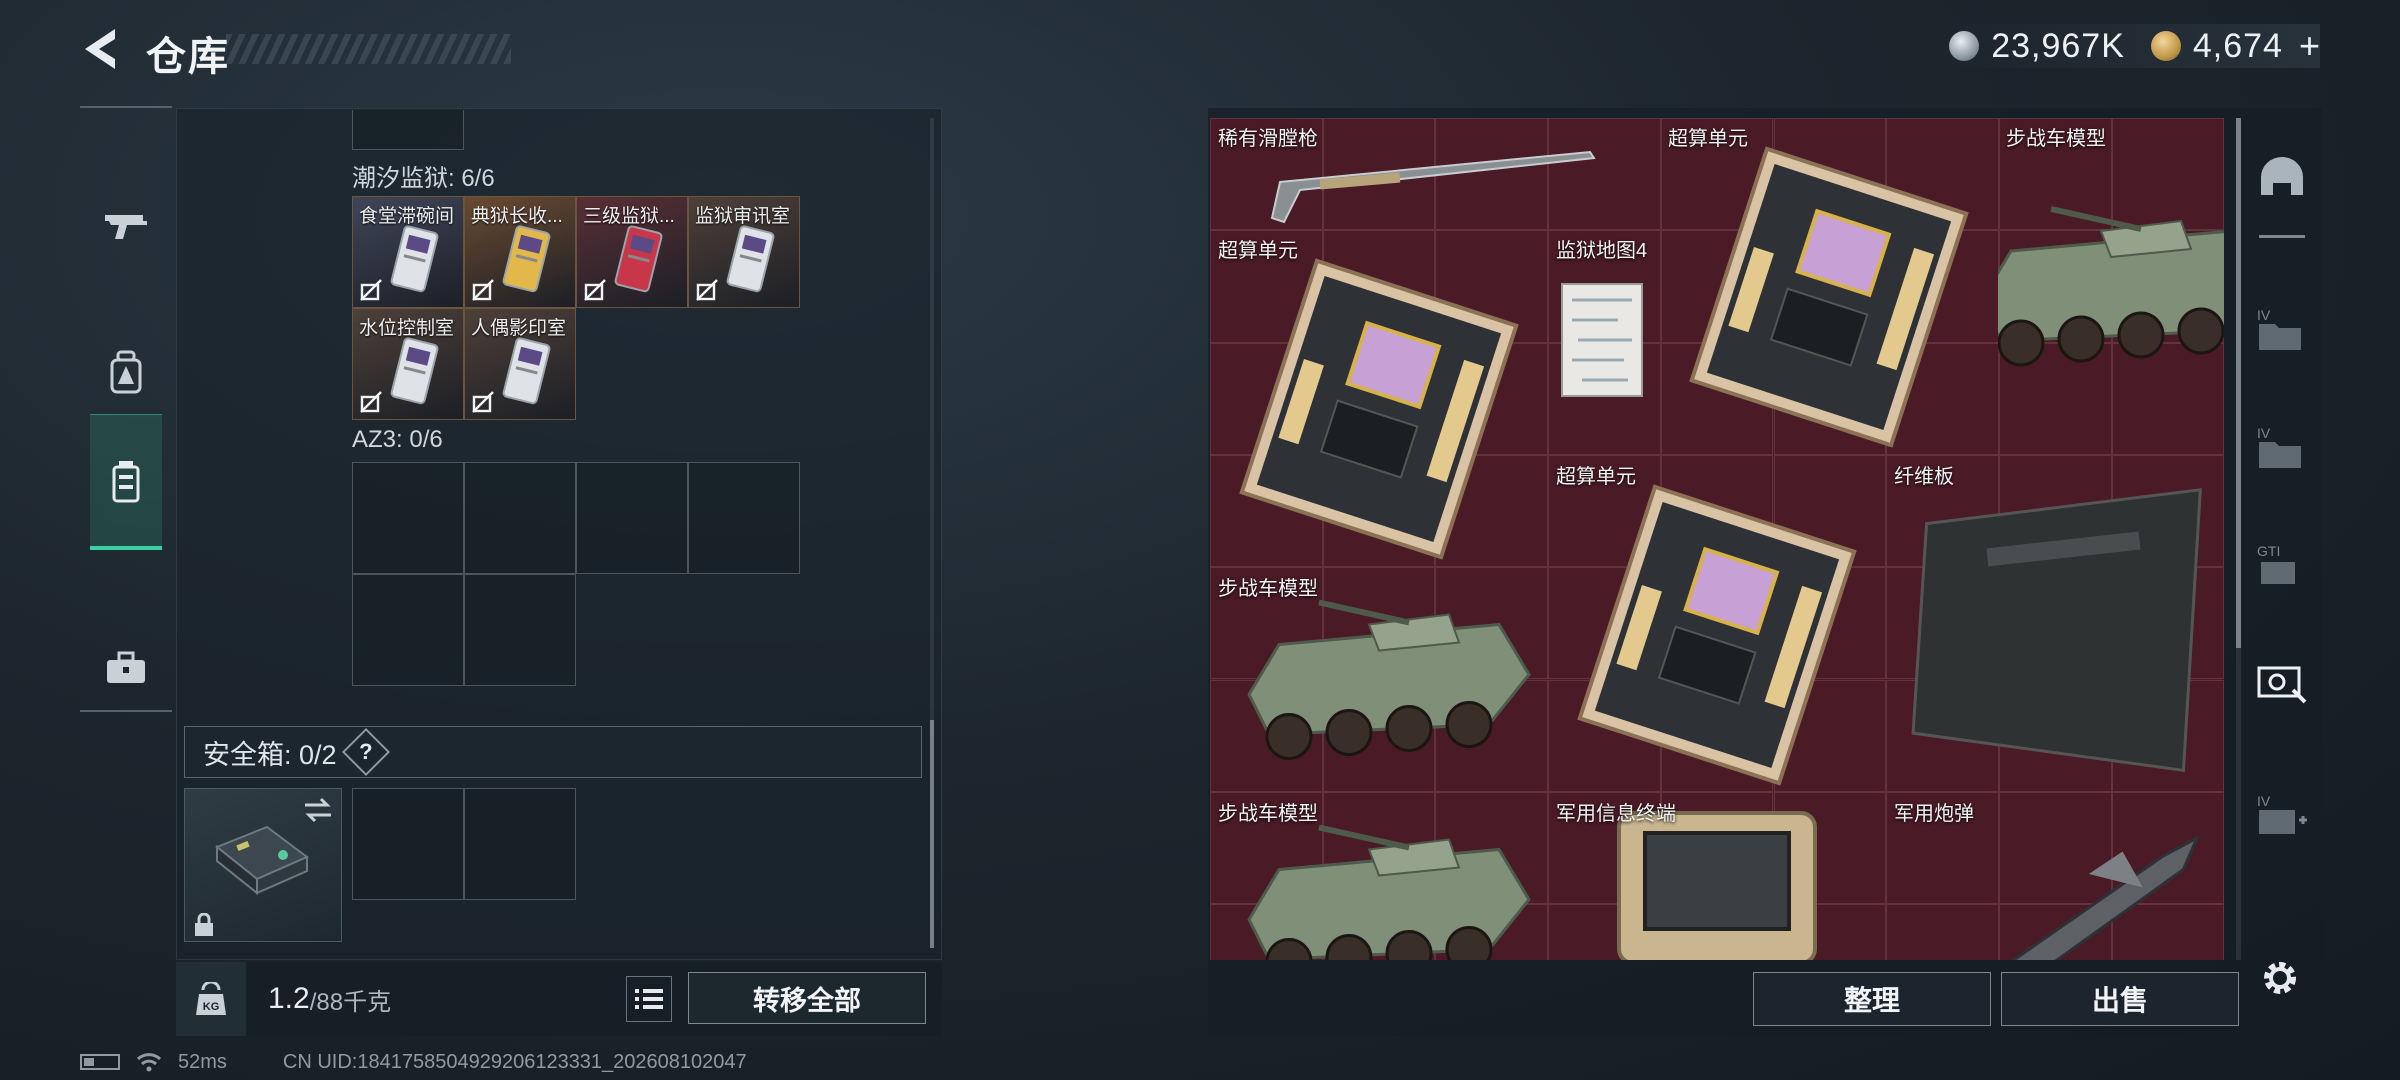 Image resolution: width=2400 pixels, height=1080 pixels. I want to click on map-icon, so click(1602, 340).